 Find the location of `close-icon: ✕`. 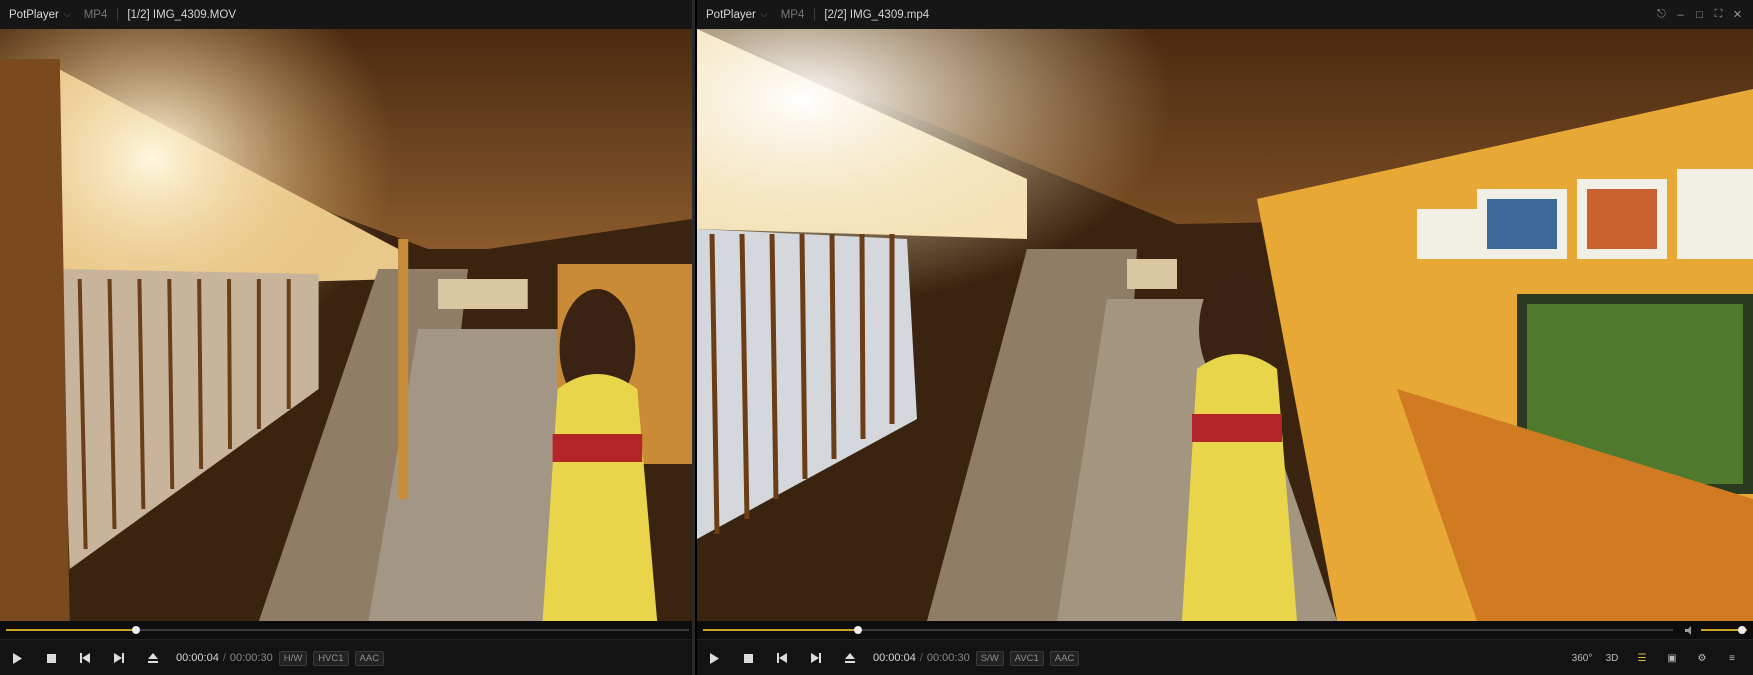

close-icon: ✕ is located at coordinates (1737, 14).